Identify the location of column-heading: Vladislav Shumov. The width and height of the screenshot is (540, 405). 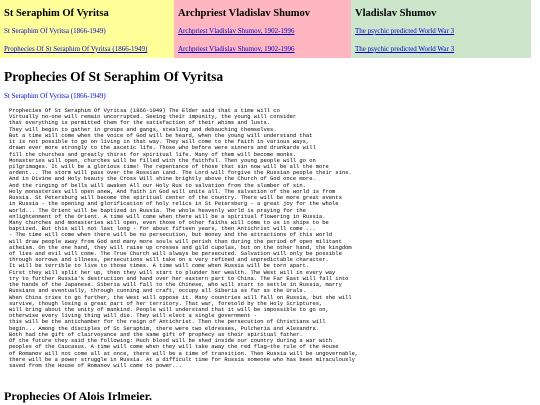
(396, 13).